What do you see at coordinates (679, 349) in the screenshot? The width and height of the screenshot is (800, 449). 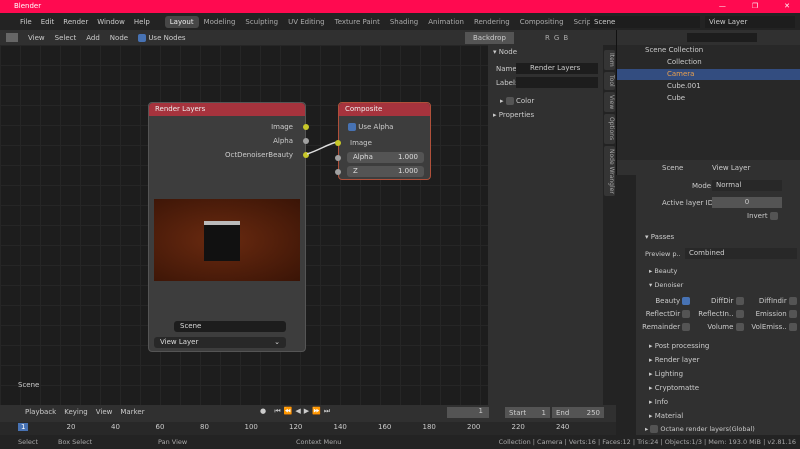 I see `subpanel-toggle: ▸ Post processing` at bounding box center [679, 349].